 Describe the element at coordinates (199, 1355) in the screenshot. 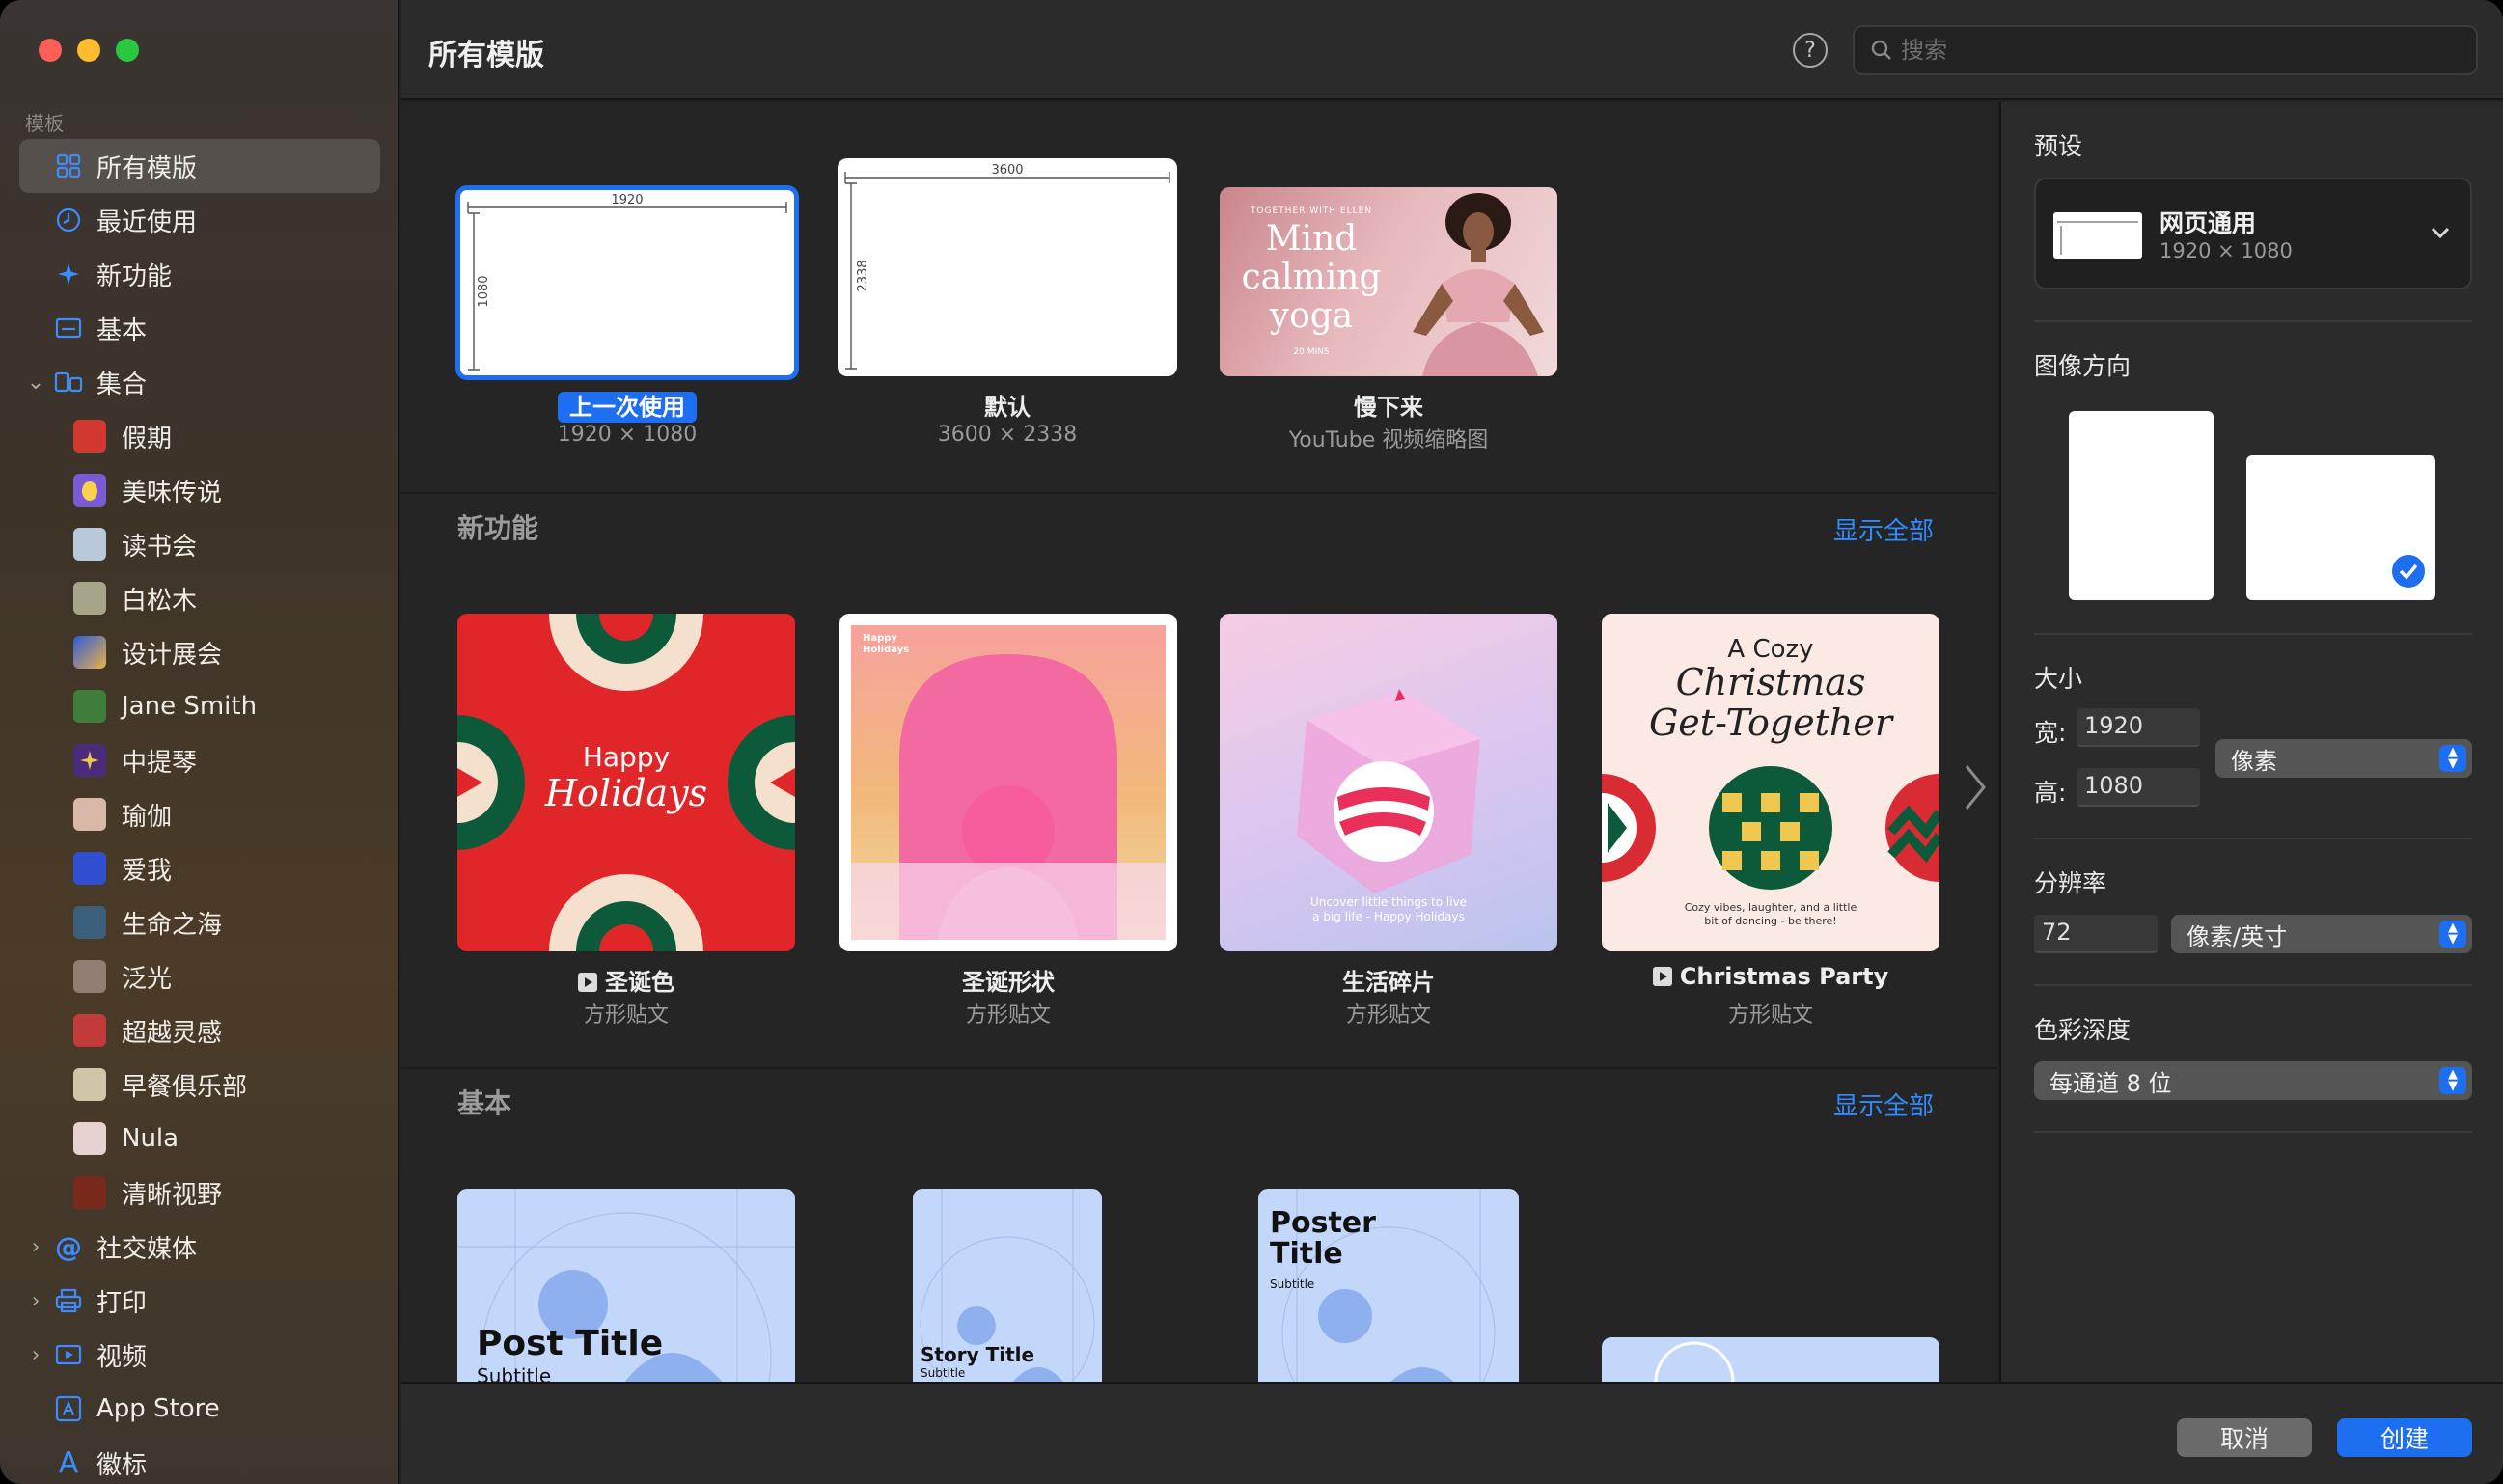

I see `sidebar-item-video: › 视频` at that location.